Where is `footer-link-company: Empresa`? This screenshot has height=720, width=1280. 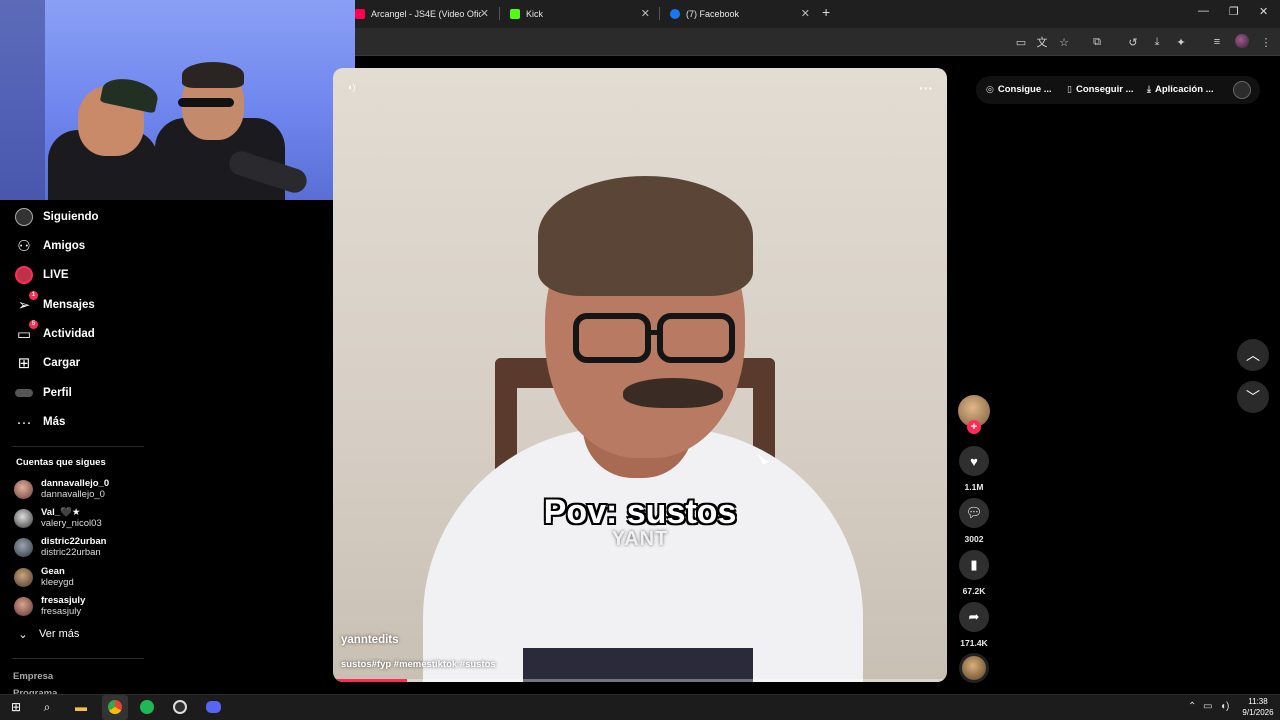
footer-link-company: Empresa is located at coordinates (33, 676).